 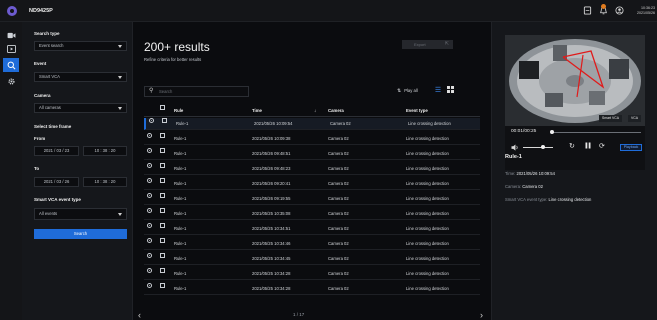 What do you see at coordinates (162, 107) in the screenshot?
I see `select-all-checkbox` at bounding box center [162, 107].